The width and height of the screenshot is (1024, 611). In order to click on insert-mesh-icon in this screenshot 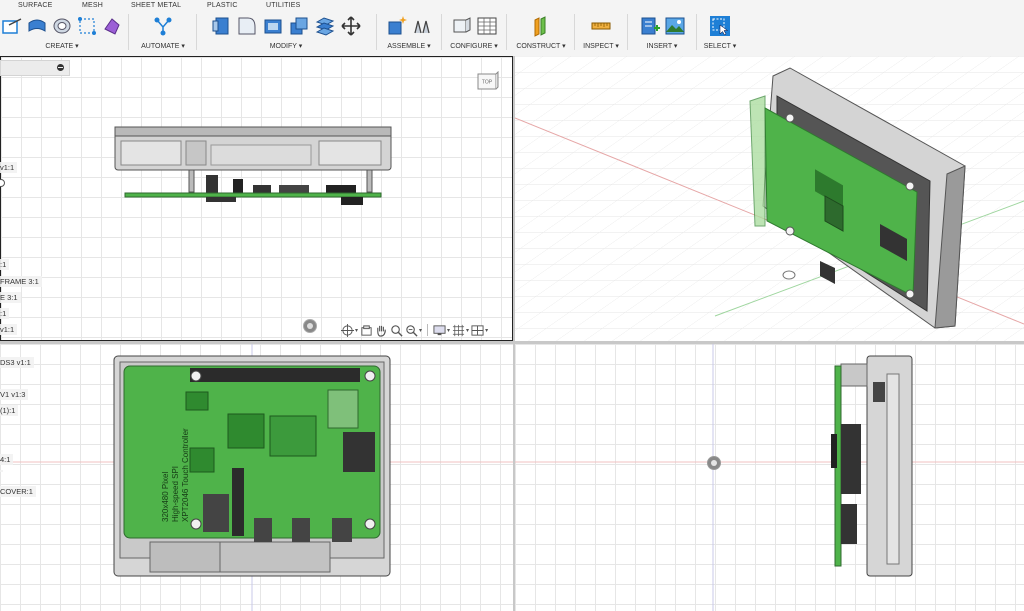, I will do `click(650, 26)`.